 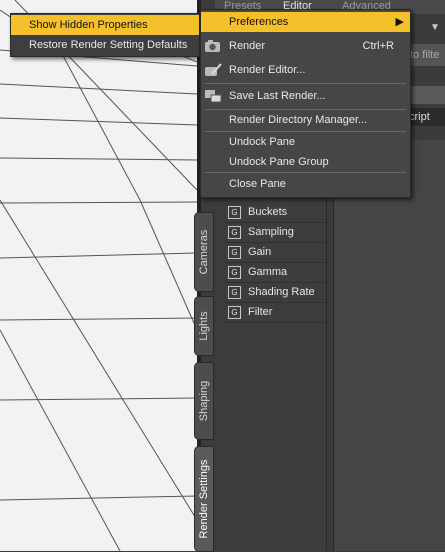 I want to click on menu-item-label: Restore Render Setting Defaults, so click(x=108, y=45).